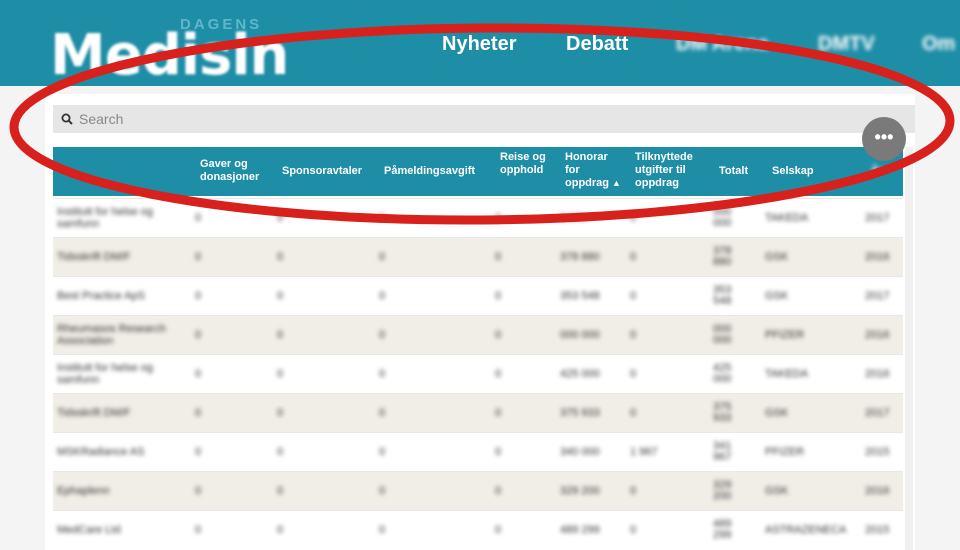 This screenshot has width=960, height=550. What do you see at coordinates (101, 296) in the screenshot?
I see `table-cell-name: Best Practice ApS` at bounding box center [101, 296].